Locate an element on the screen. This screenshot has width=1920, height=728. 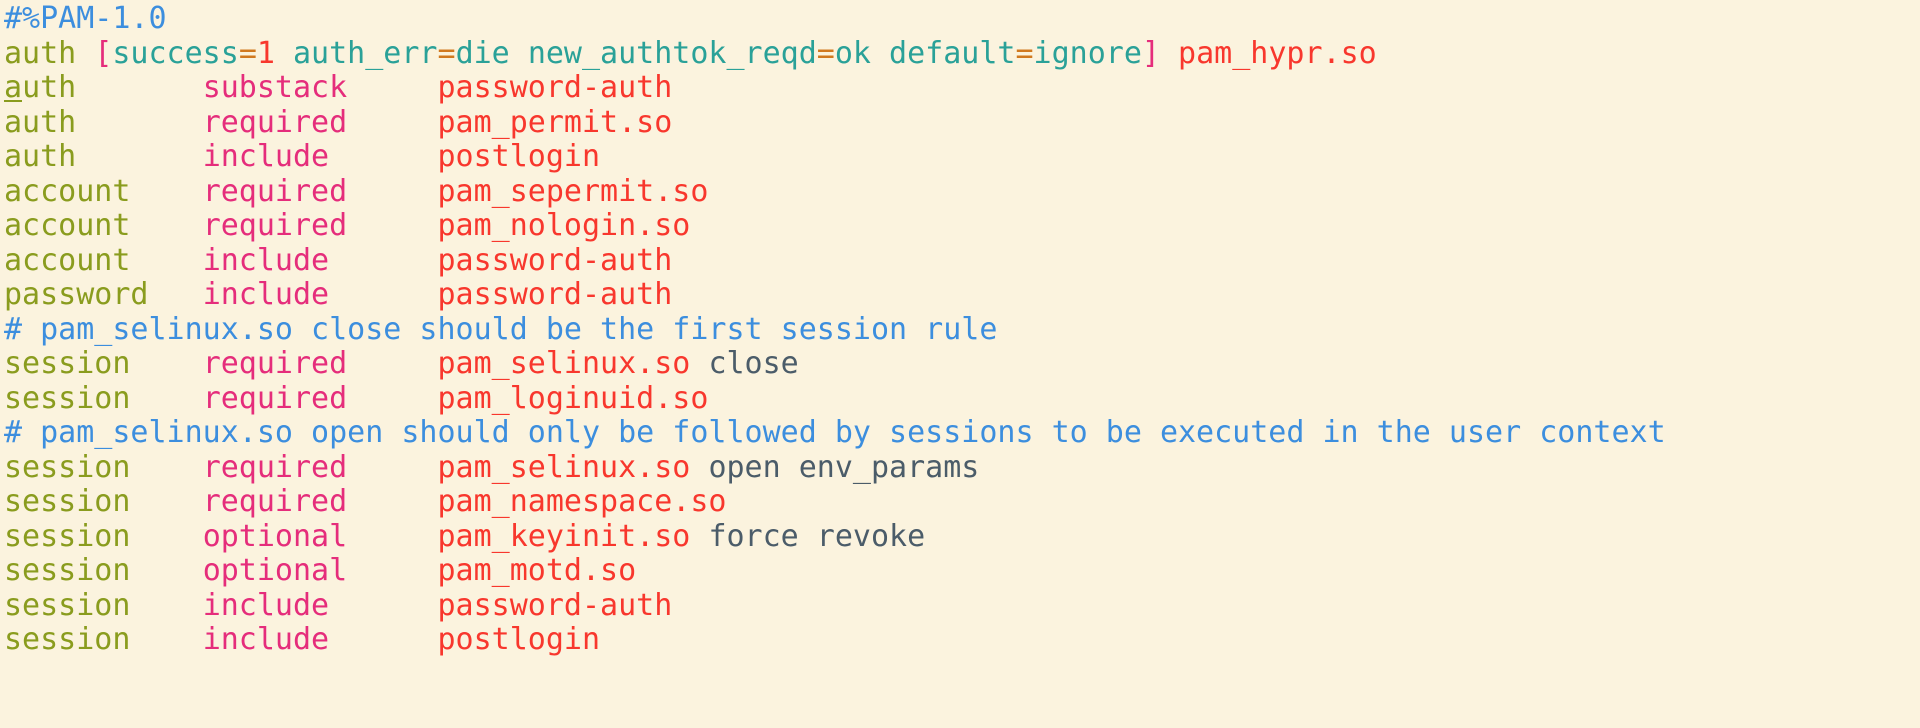
code-token: pam_namespace.so is located at coordinates (582, 501).